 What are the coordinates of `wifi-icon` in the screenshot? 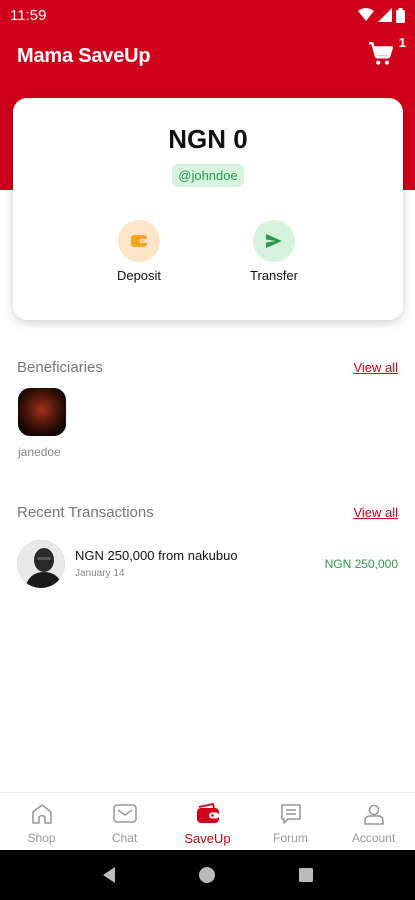 It's located at (366, 14).